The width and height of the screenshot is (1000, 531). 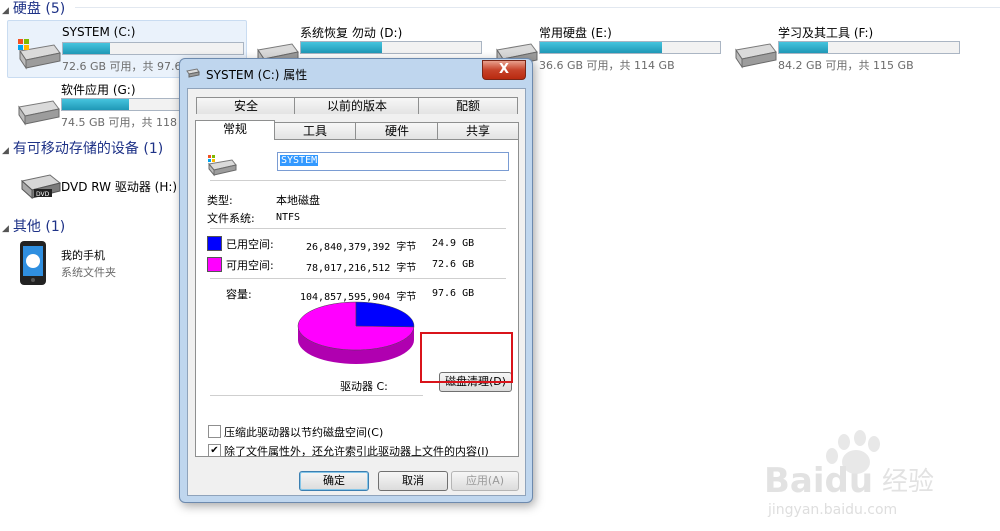 I want to click on type-label: 类型:, so click(x=220, y=200).